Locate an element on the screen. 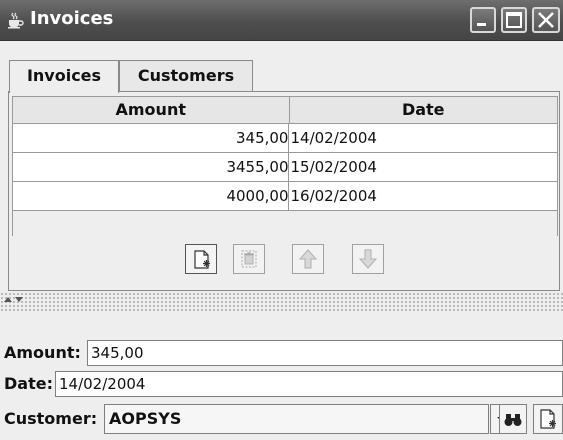 The width and height of the screenshot is (563, 440). table-header: Amount Date is located at coordinates (285, 110).